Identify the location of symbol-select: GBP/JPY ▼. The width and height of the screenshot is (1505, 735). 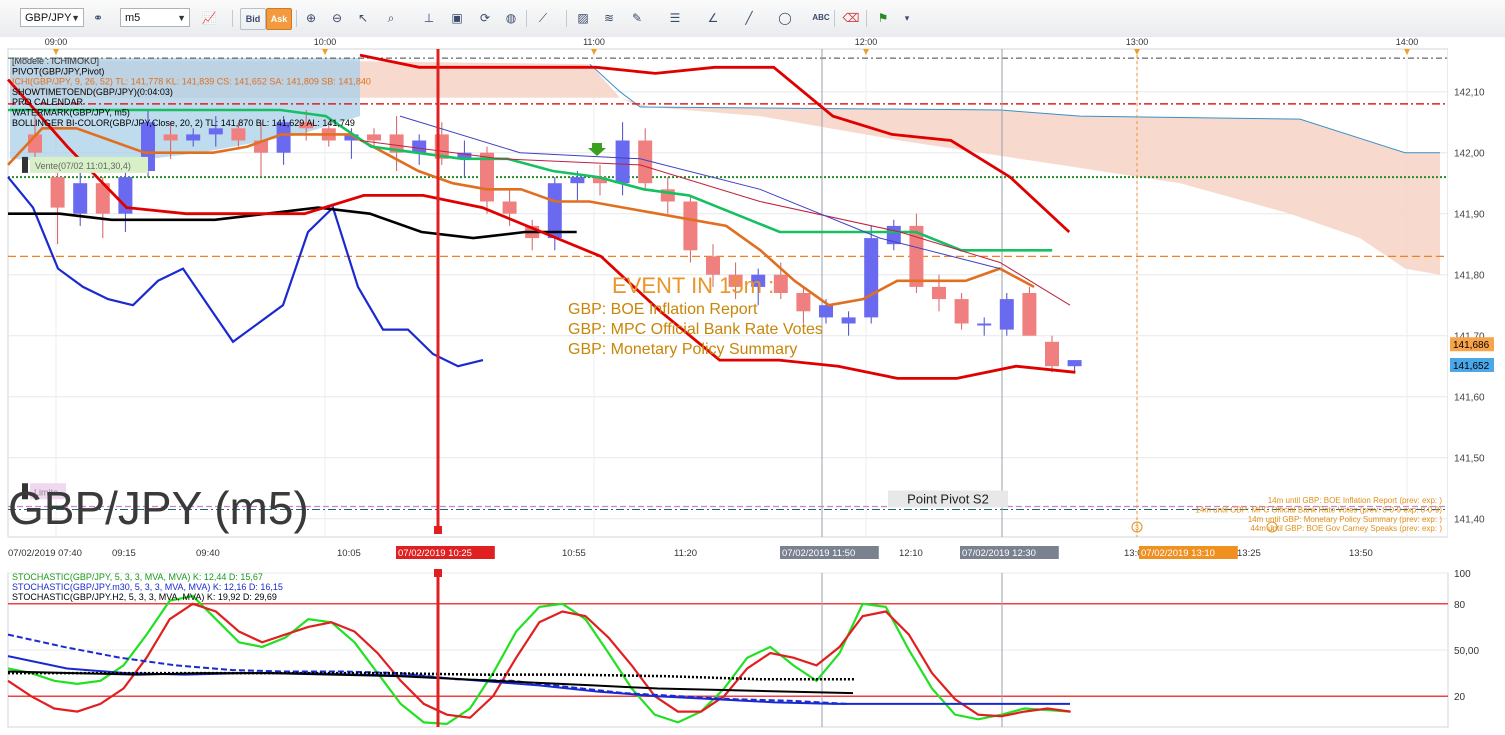
(52, 17).